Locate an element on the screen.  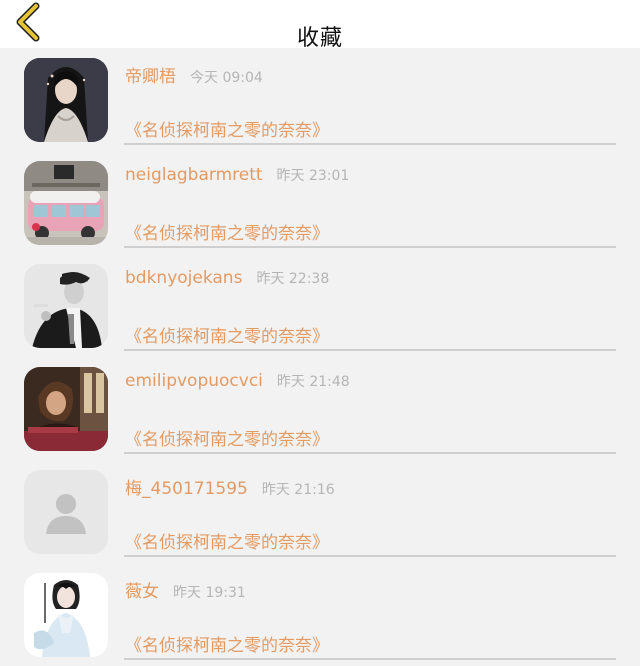
timestamp: 昨天 19:31 is located at coordinates (209, 593).